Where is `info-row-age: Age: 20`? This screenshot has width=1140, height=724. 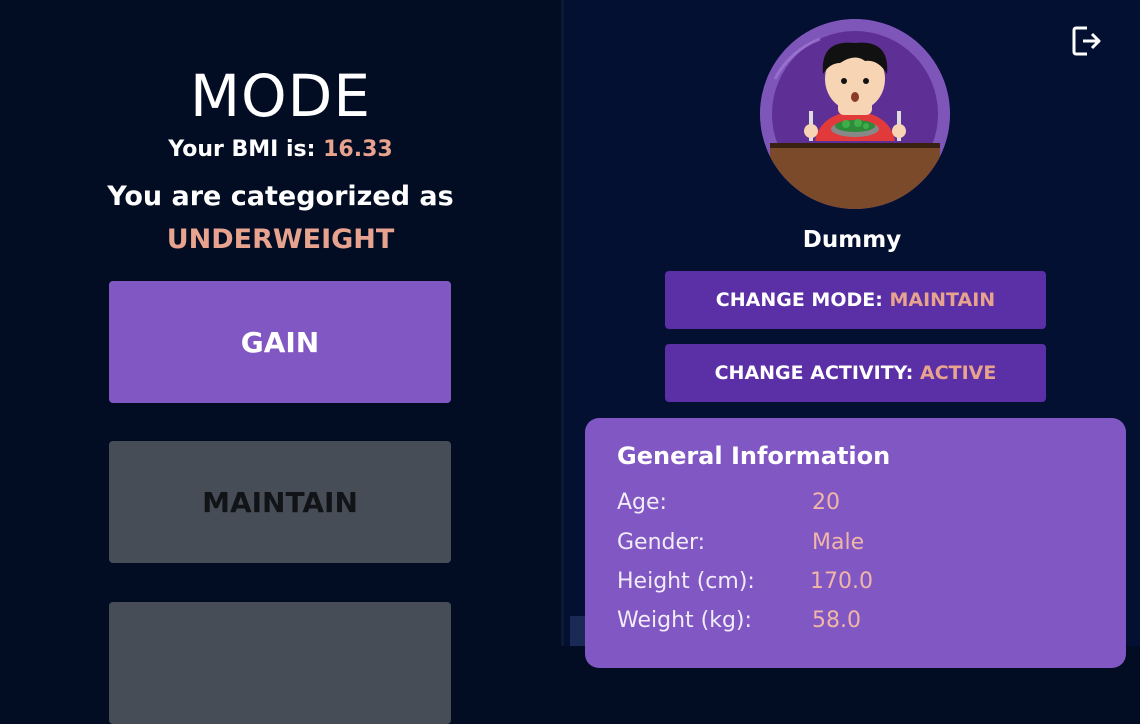 info-row-age: Age: 20 is located at coordinates (857, 508).